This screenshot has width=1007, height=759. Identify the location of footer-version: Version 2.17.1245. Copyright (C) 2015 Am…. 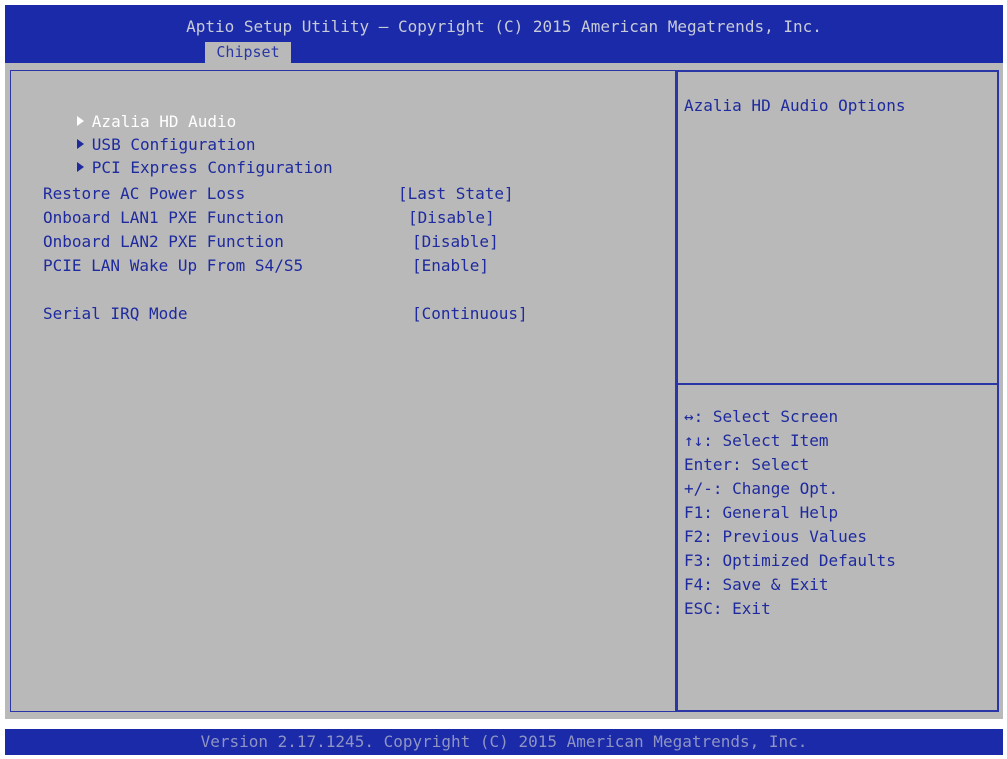
(504, 742).